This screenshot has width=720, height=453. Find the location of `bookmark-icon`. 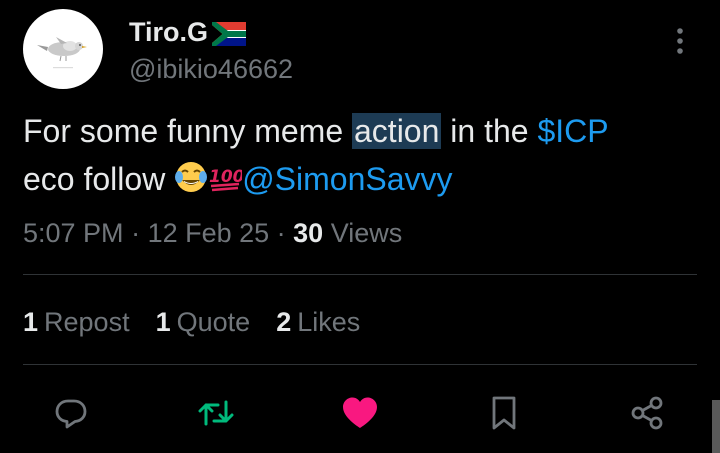

bookmark-icon is located at coordinates (504, 413).